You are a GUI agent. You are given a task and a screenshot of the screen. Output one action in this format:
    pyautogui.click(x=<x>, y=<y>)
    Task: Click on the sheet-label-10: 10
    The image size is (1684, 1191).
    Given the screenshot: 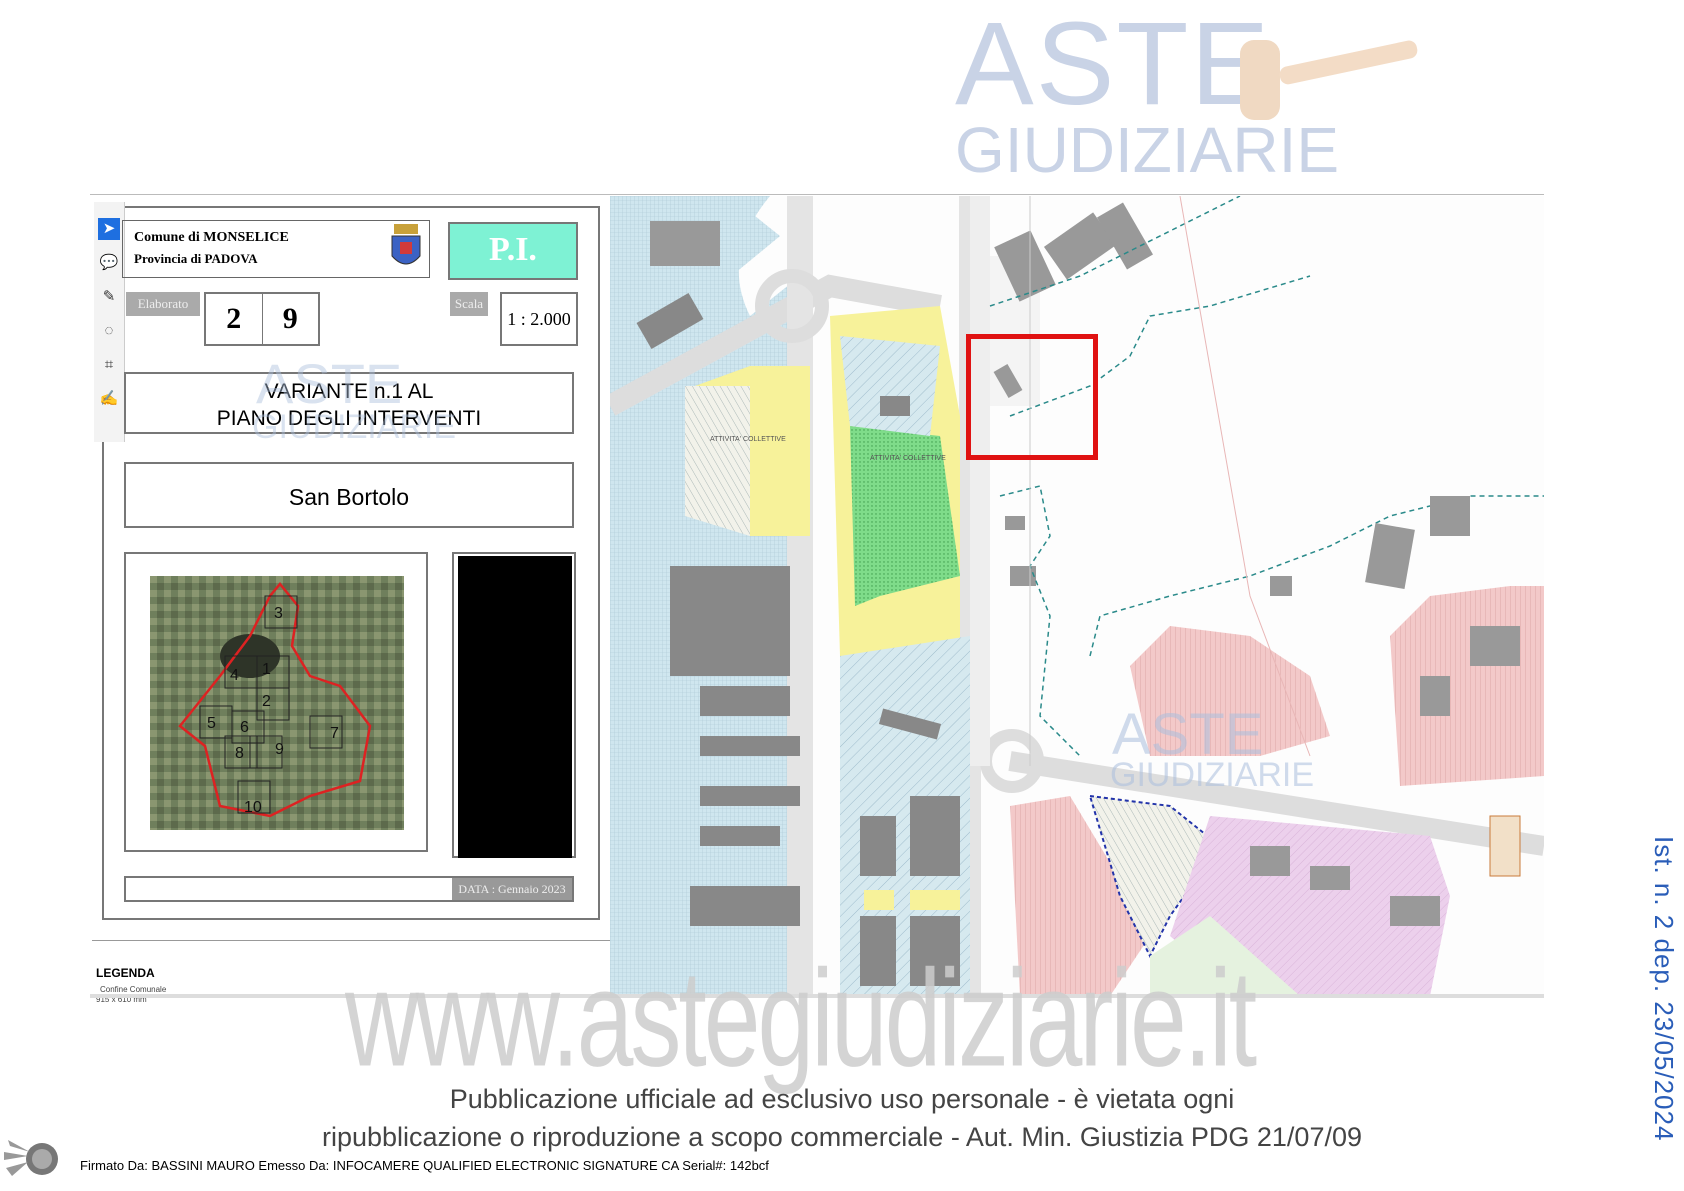 What is the action you would take?
    pyautogui.click(x=253, y=807)
    